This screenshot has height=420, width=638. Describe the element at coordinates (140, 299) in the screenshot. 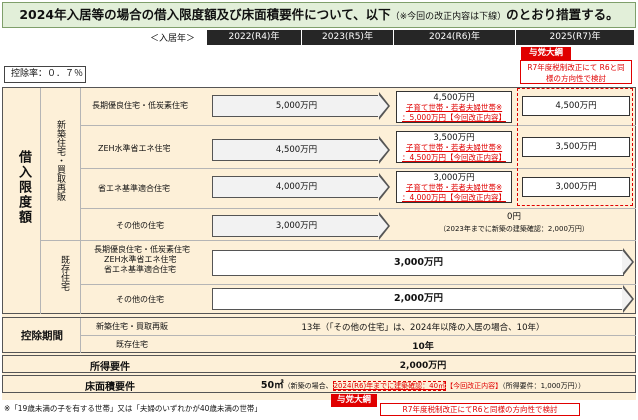

I see `existing-label-other: その他の住宅` at that location.